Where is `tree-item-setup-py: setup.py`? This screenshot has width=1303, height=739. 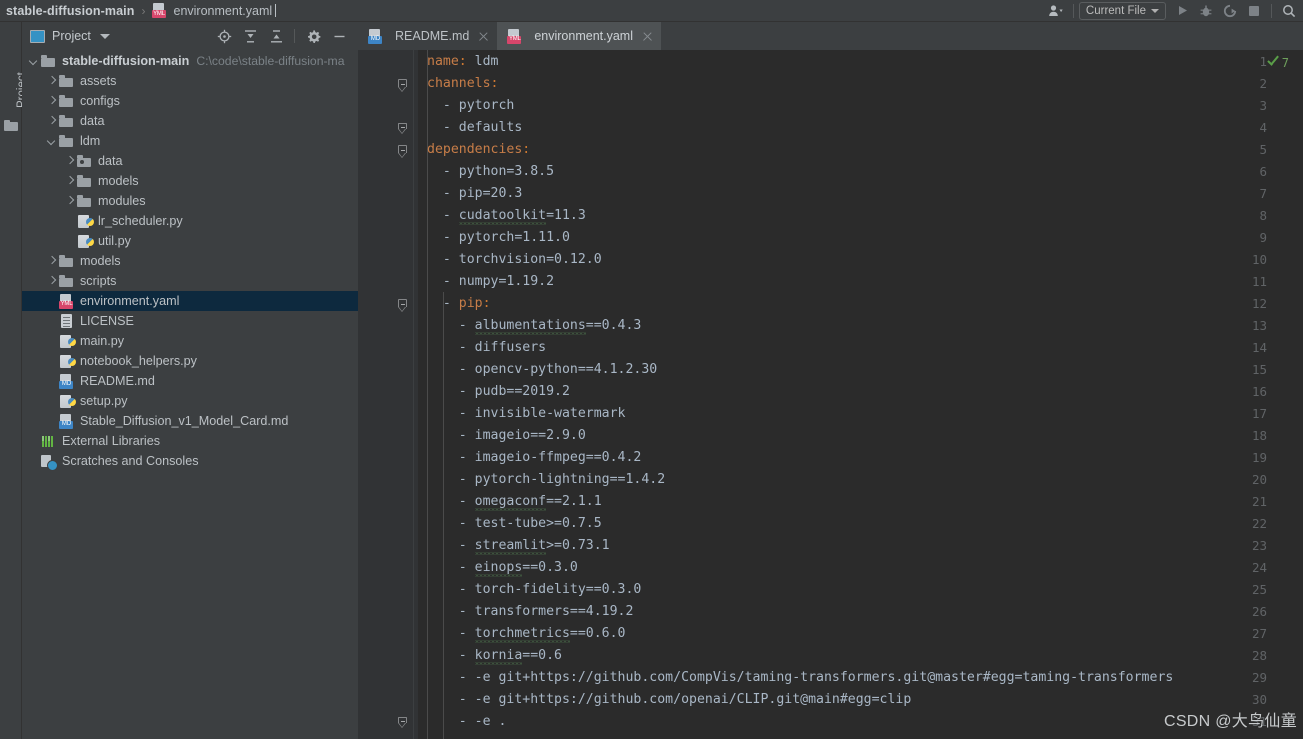
tree-item-setup-py: setup.py is located at coordinates (190, 401).